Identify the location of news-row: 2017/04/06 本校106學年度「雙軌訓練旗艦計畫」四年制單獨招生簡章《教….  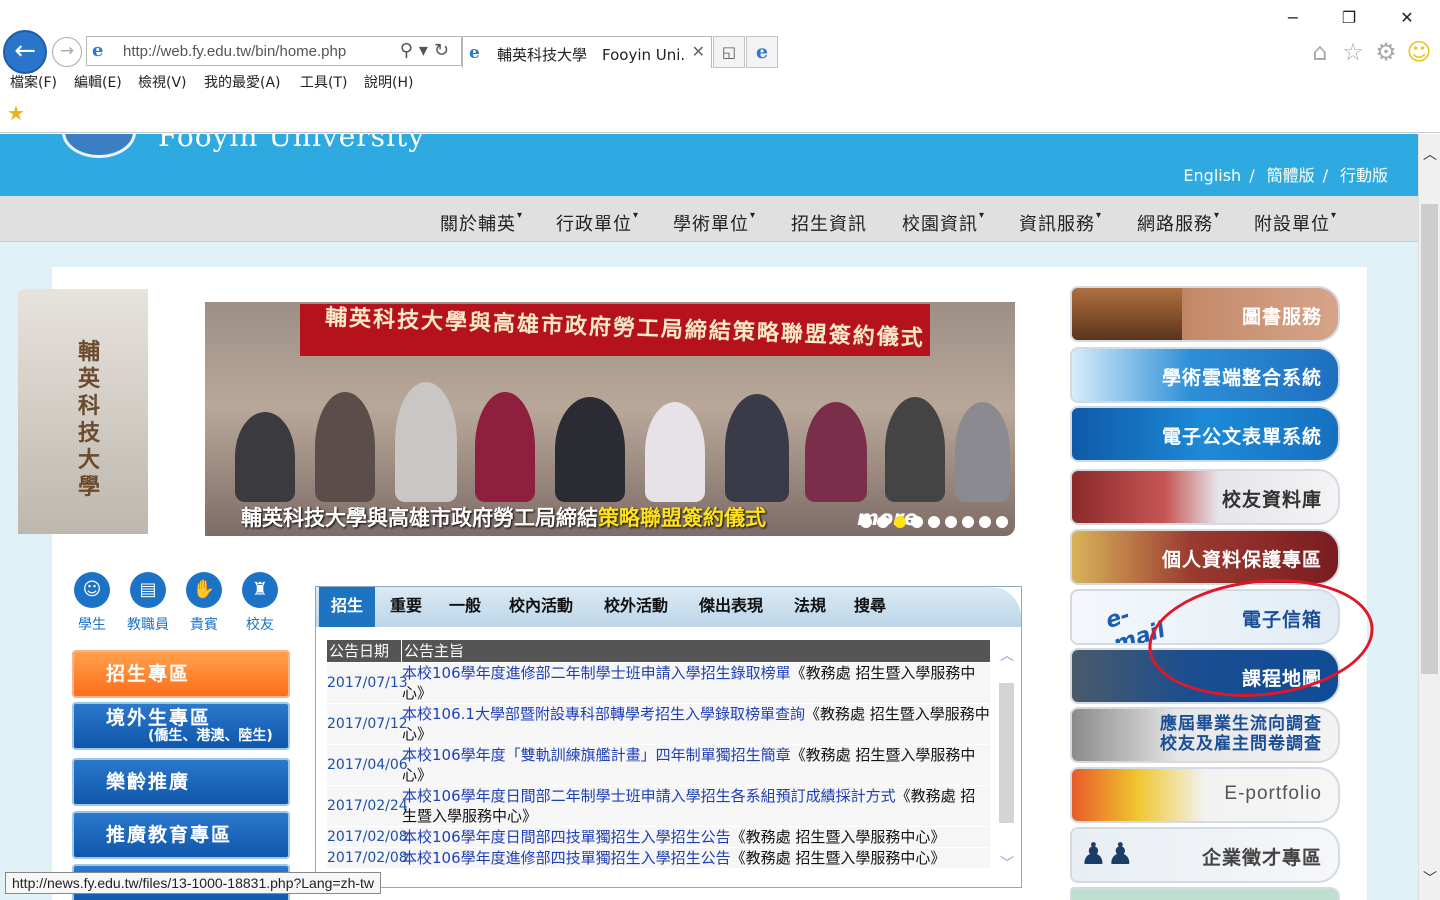
(658, 765).